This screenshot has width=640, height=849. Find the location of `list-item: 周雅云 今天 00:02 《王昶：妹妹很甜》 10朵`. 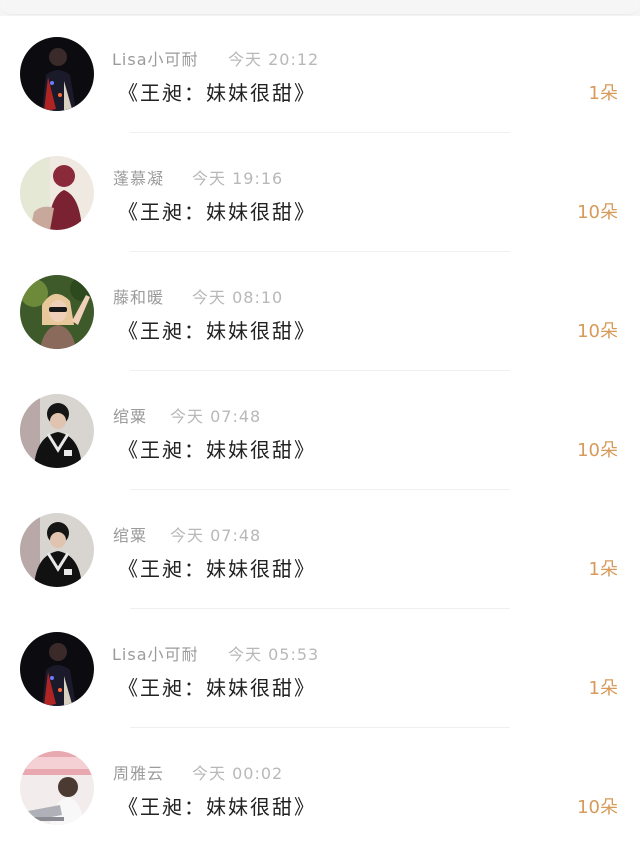

list-item: 周雅云 今天 00:02 《王昶：妹妹很甜》 10朵 is located at coordinates (320, 789).